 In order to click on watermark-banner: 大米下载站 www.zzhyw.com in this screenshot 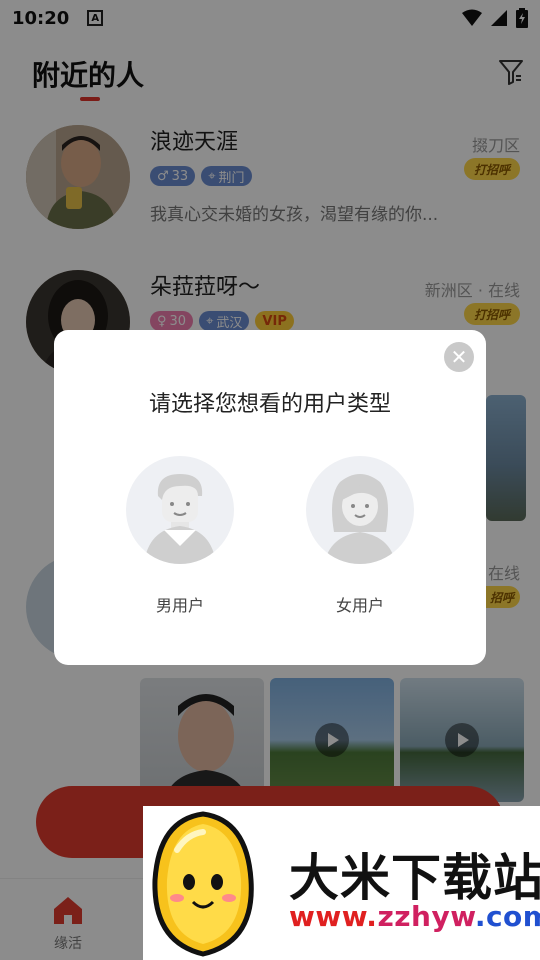, I will do `click(341, 883)`.